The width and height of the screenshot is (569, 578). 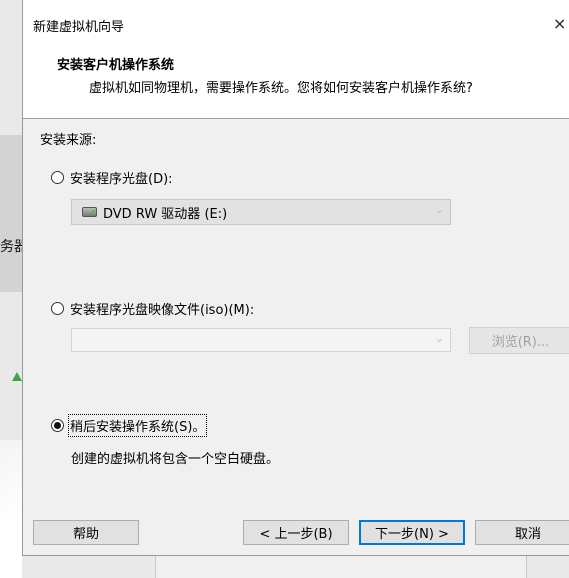 What do you see at coordinates (86, 532) in the screenshot?
I see `help-button: 帮助` at bounding box center [86, 532].